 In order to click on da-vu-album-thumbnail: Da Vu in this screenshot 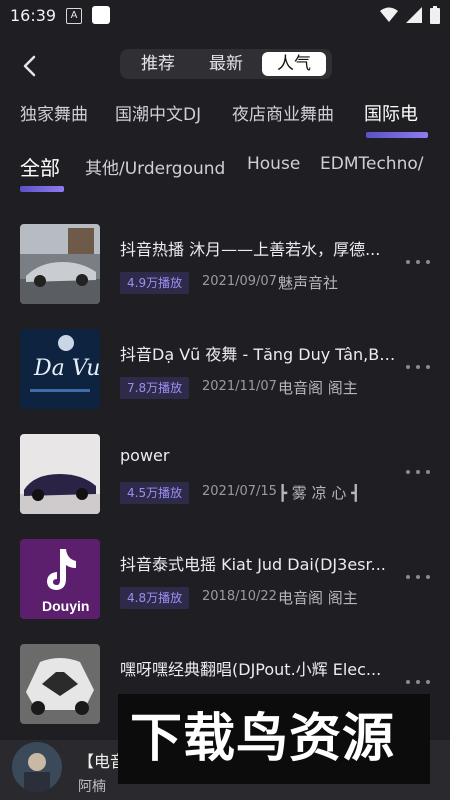, I will do `click(60, 369)`.